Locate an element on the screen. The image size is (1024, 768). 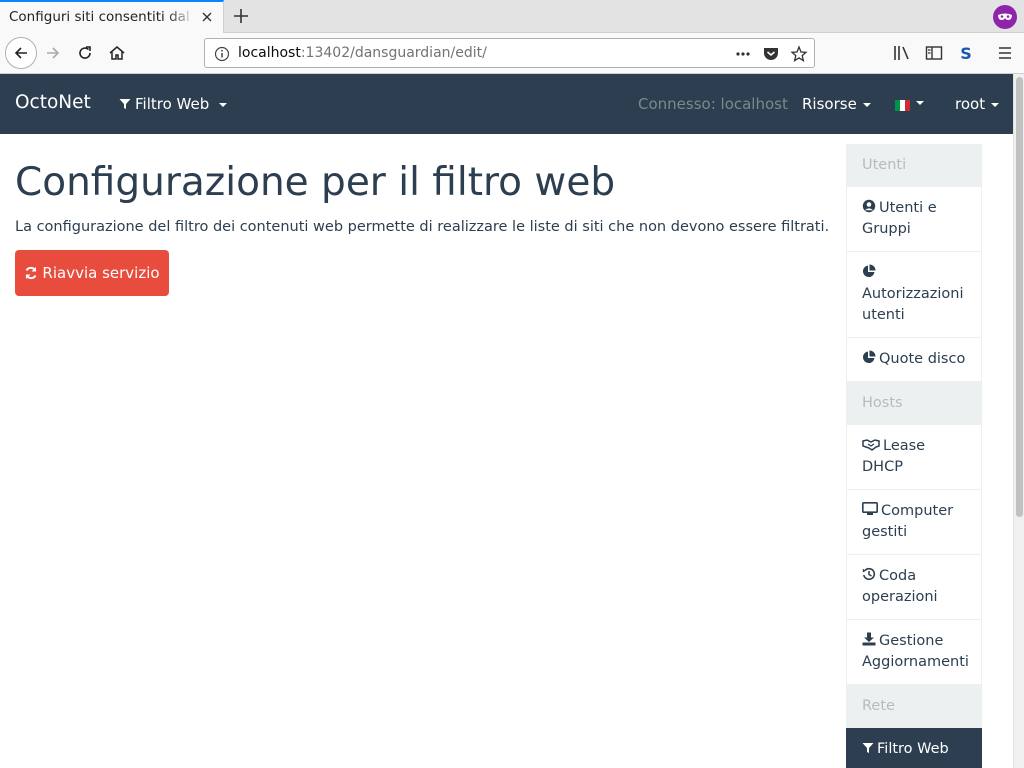
sidebar-item-user-auth: Autorizzazioni utenti is located at coordinates (914, 295).